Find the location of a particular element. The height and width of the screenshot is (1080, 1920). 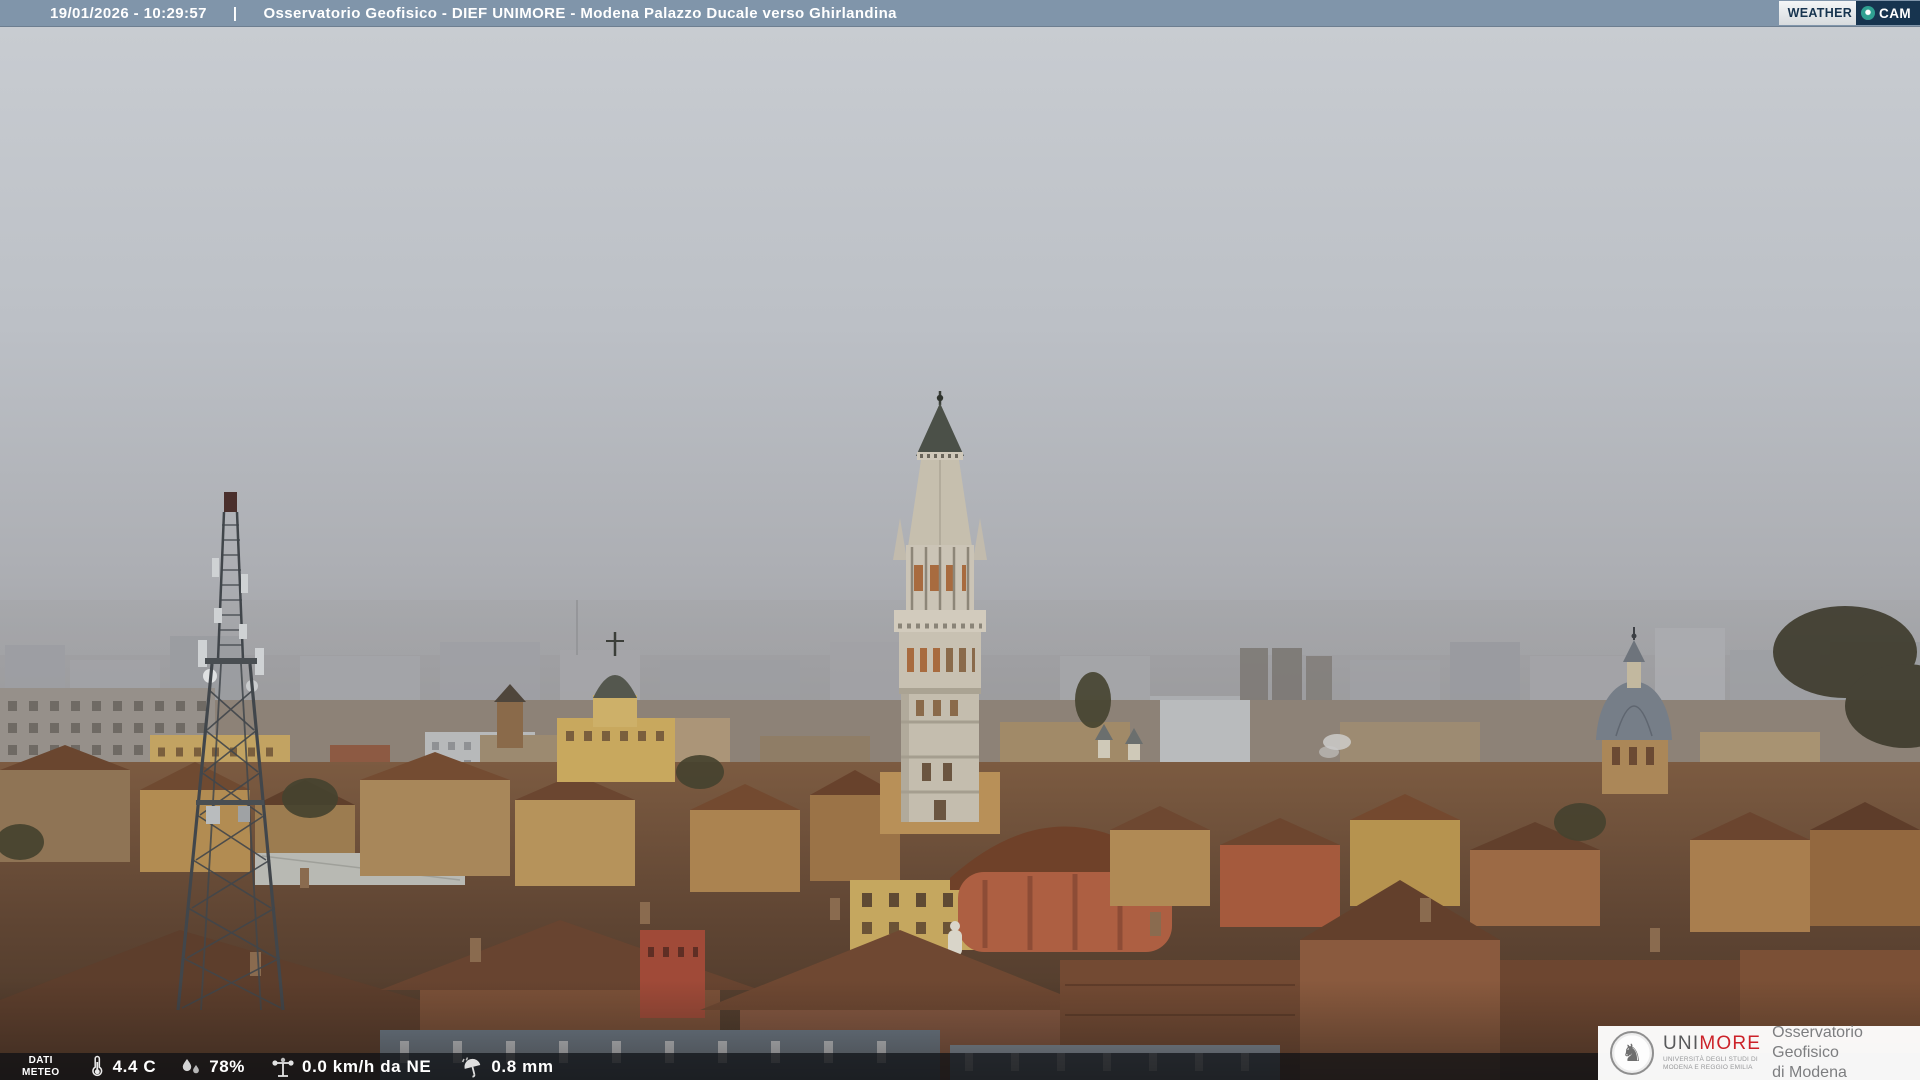

datetime-text: 19/01/2026 - 10:29:57 is located at coordinates (128, 13).